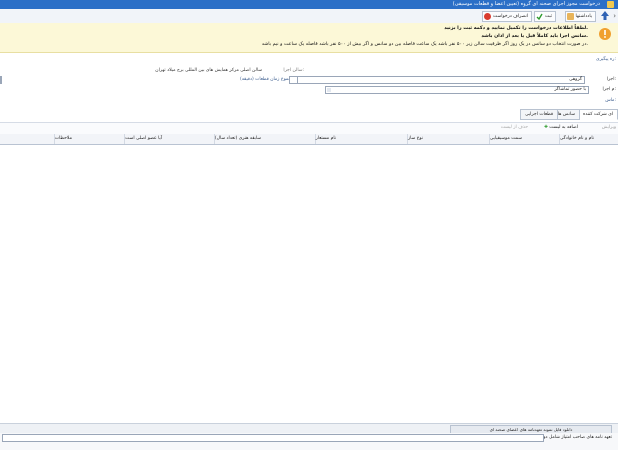 This screenshot has width=618, height=450. Describe the element at coordinates (576, 139) in the screenshot. I see `col-fullname: نام و نام خانوادگی` at that location.